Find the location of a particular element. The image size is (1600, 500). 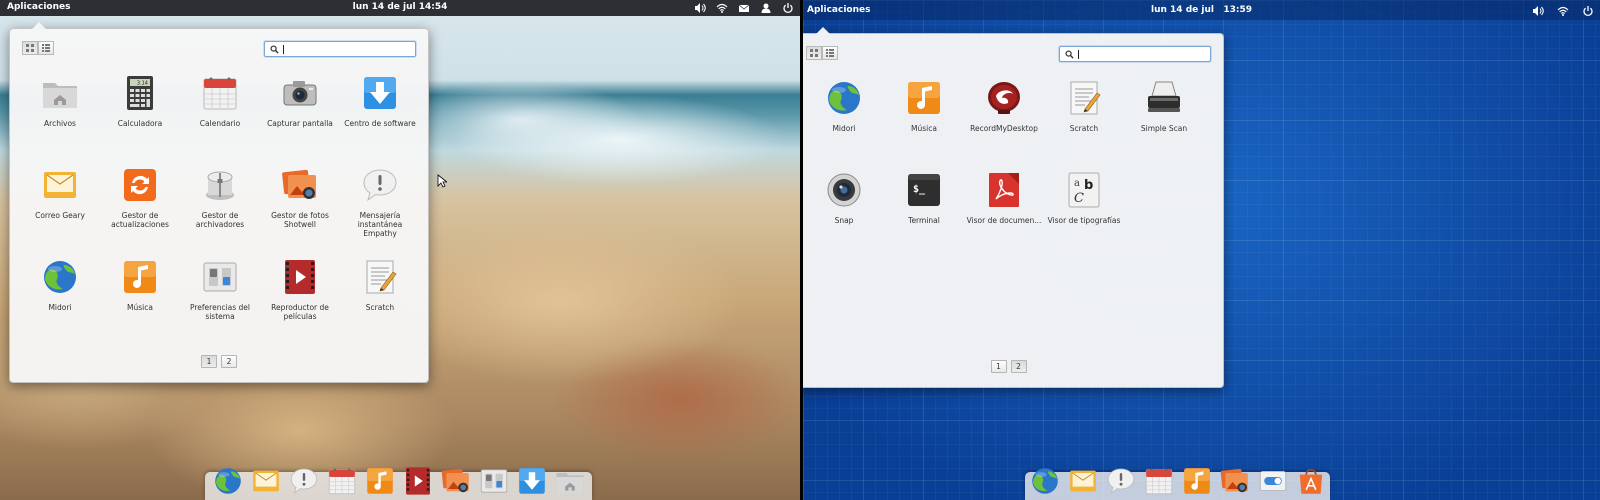

dock-folder-home-icon is located at coordinates (570, 481).